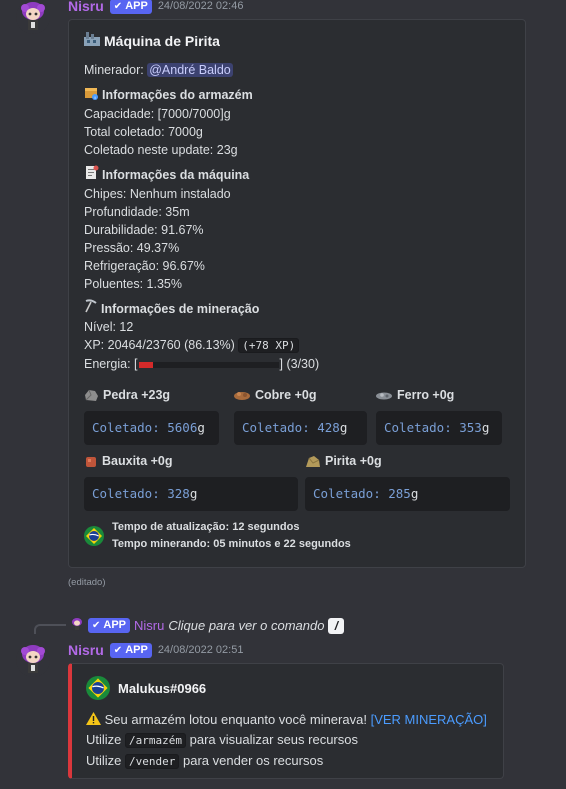  I want to click on energy-label: Energia: [, so click(111, 364).